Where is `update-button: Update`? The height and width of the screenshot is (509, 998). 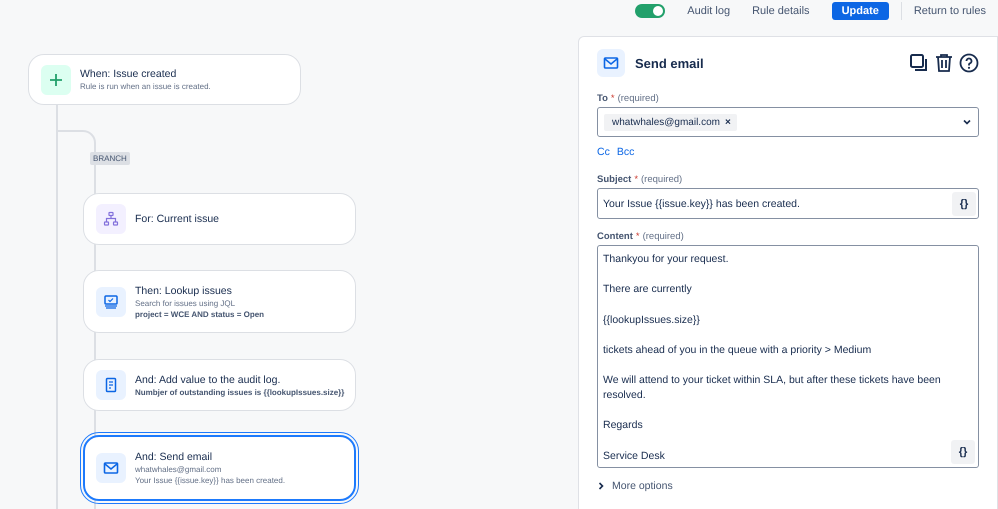 update-button: Update is located at coordinates (860, 11).